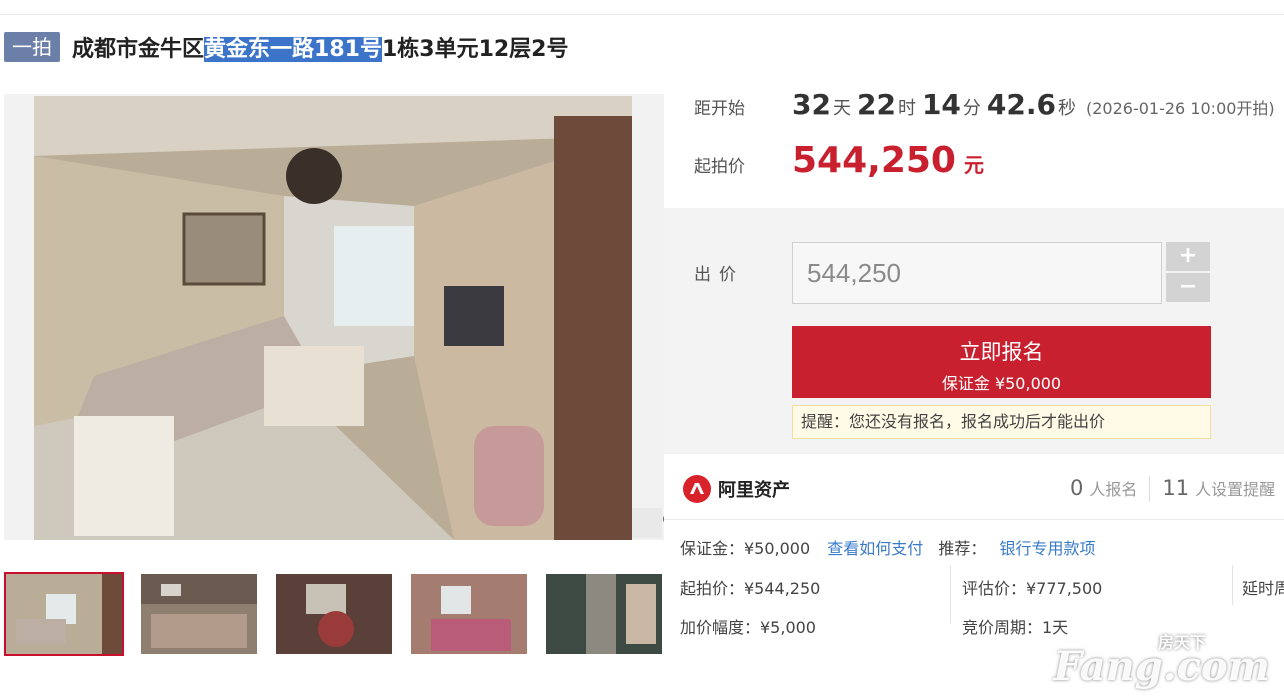 This screenshot has width=1284, height=700. What do you see at coordinates (719, 109) in the screenshot?
I see `countdown-label: 距开始` at bounding box center [719, 109].